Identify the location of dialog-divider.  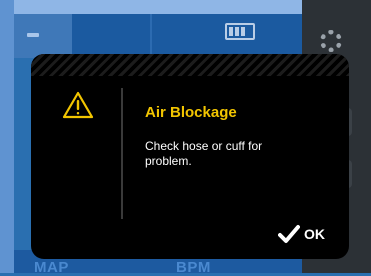
(122, 153).